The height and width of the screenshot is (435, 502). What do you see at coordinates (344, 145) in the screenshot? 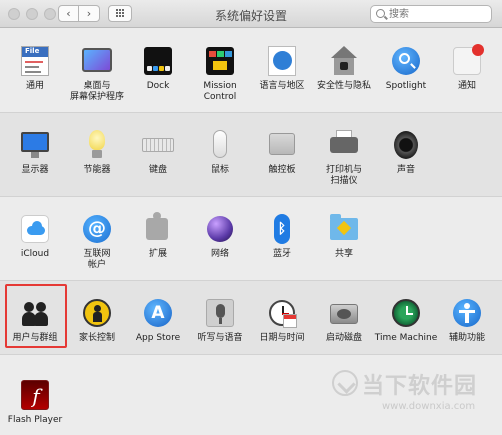
I see `printer-icon` at bounding box center [344, 145].